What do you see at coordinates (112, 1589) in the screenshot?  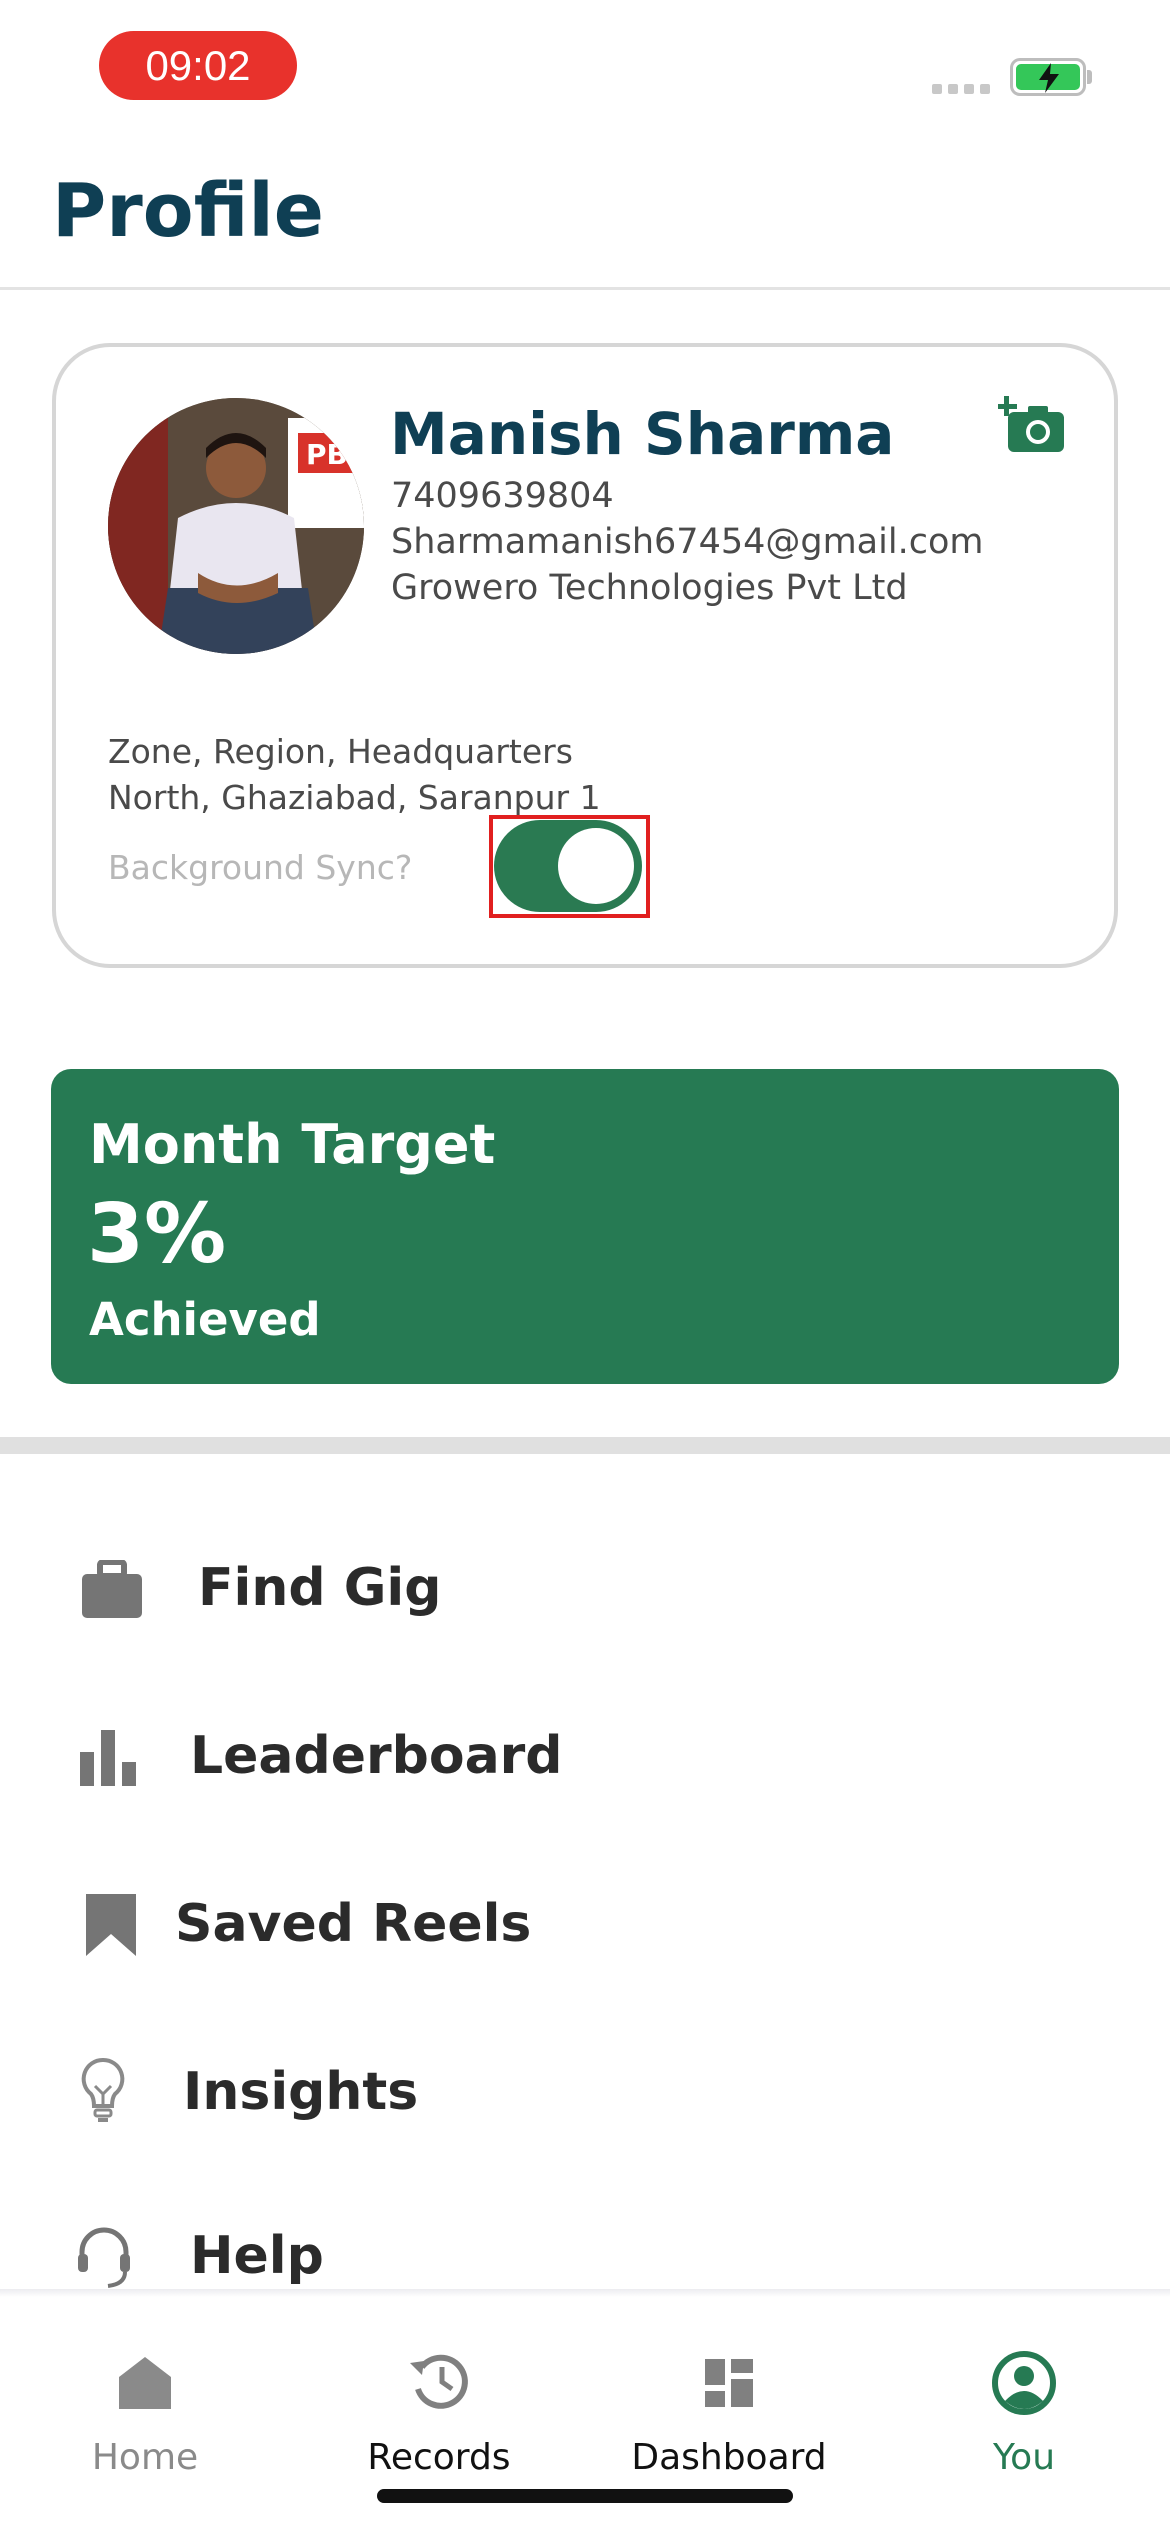 I see `briefcase-icon` at bounding box center [112, 1589].